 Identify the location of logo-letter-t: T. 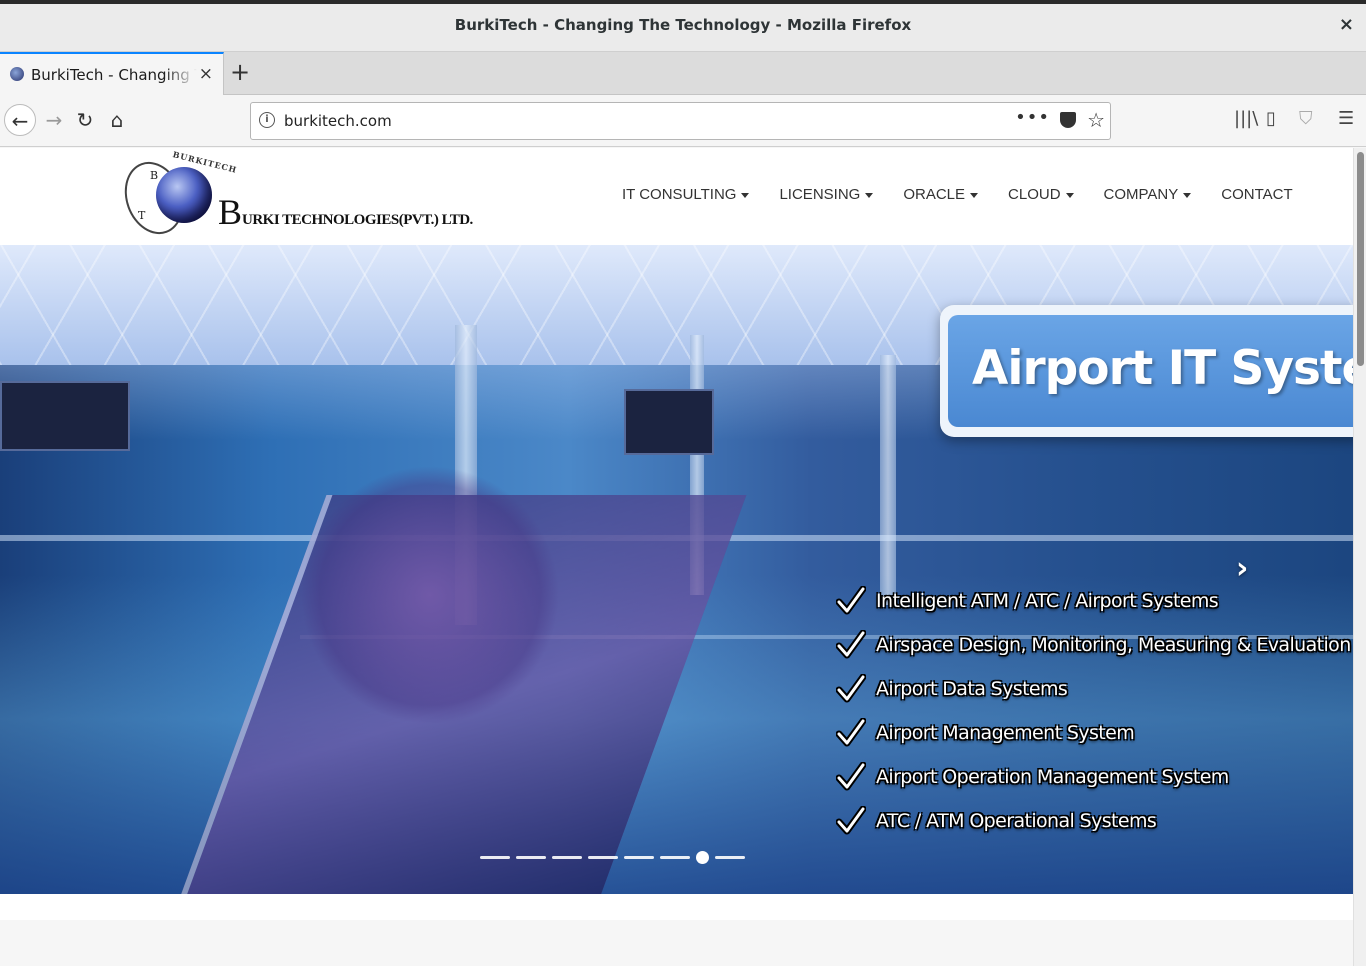
(142, 215).